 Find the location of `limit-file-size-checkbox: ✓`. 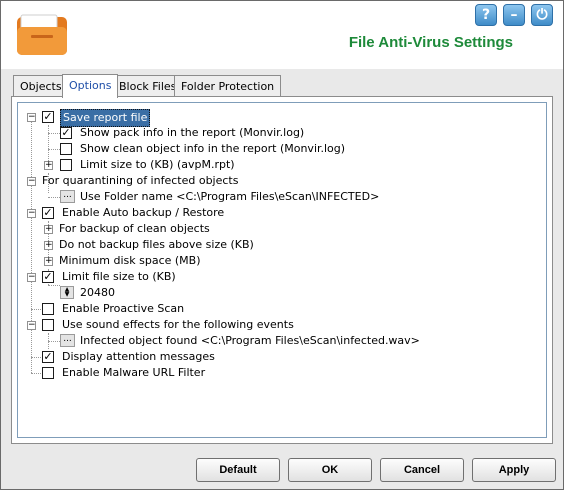

limit-file-size-checkbox: ✓ is located at coordinates (48, 277).